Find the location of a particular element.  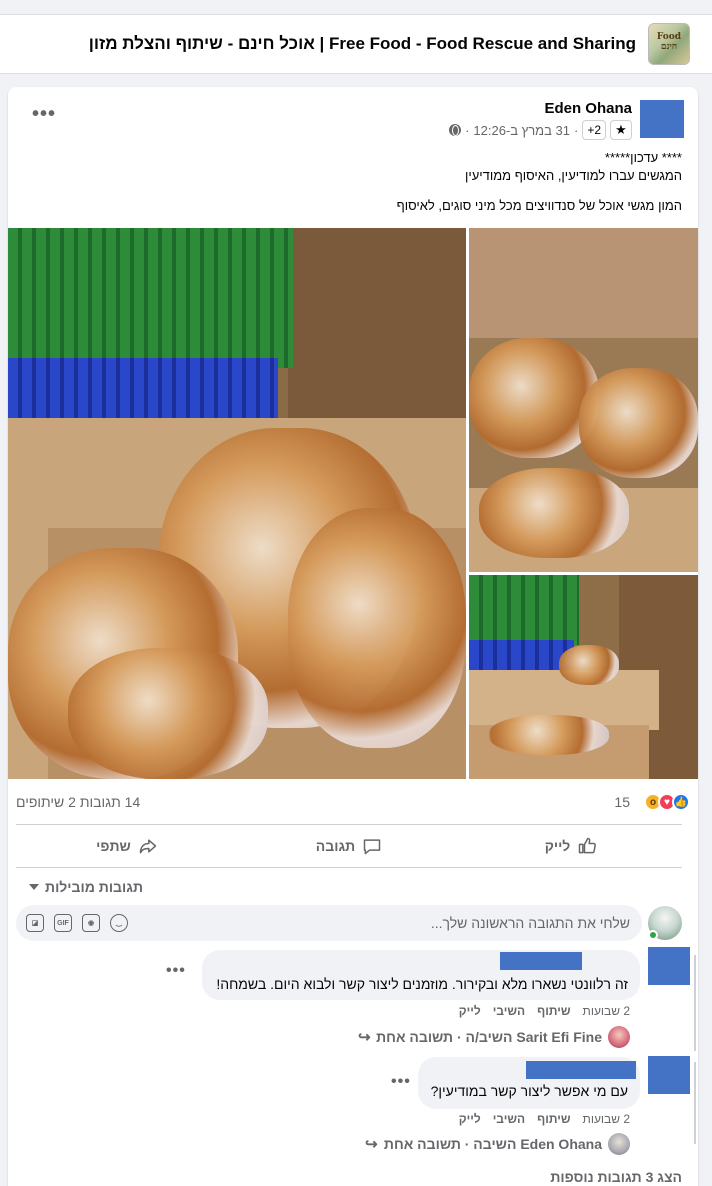

photo-top-right is located at coordinates (583, 400).